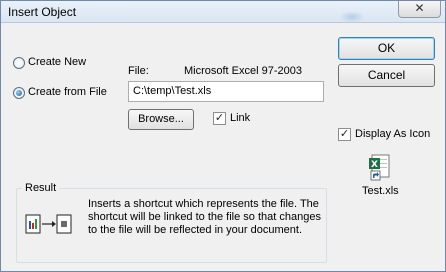 The width and height of the screenshot is (446, 272). I want to click on excel-shortcut-icon: X, so click(381, 168).